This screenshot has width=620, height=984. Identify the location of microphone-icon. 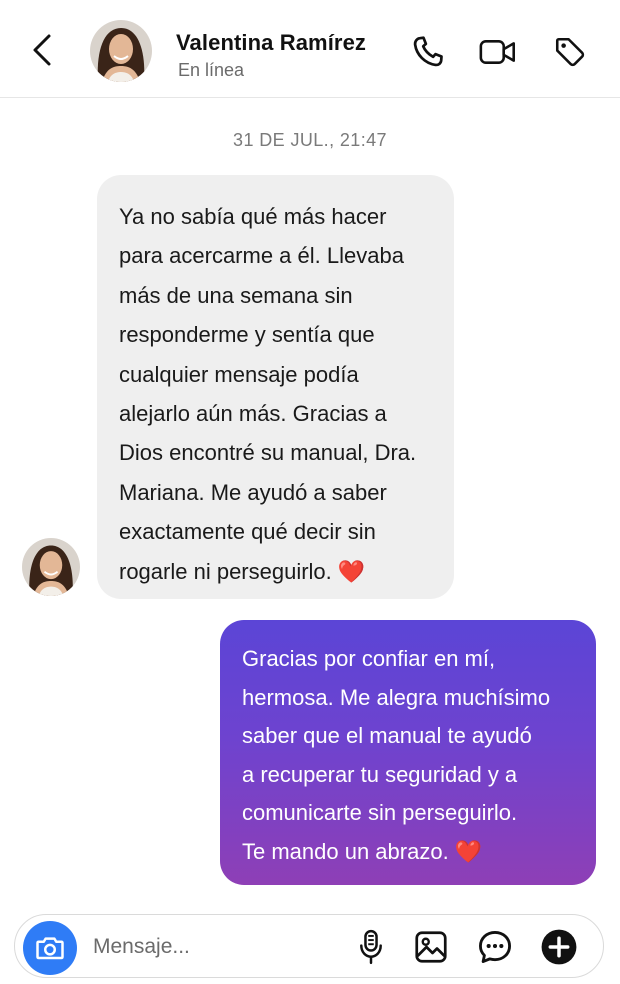
(371, 947).